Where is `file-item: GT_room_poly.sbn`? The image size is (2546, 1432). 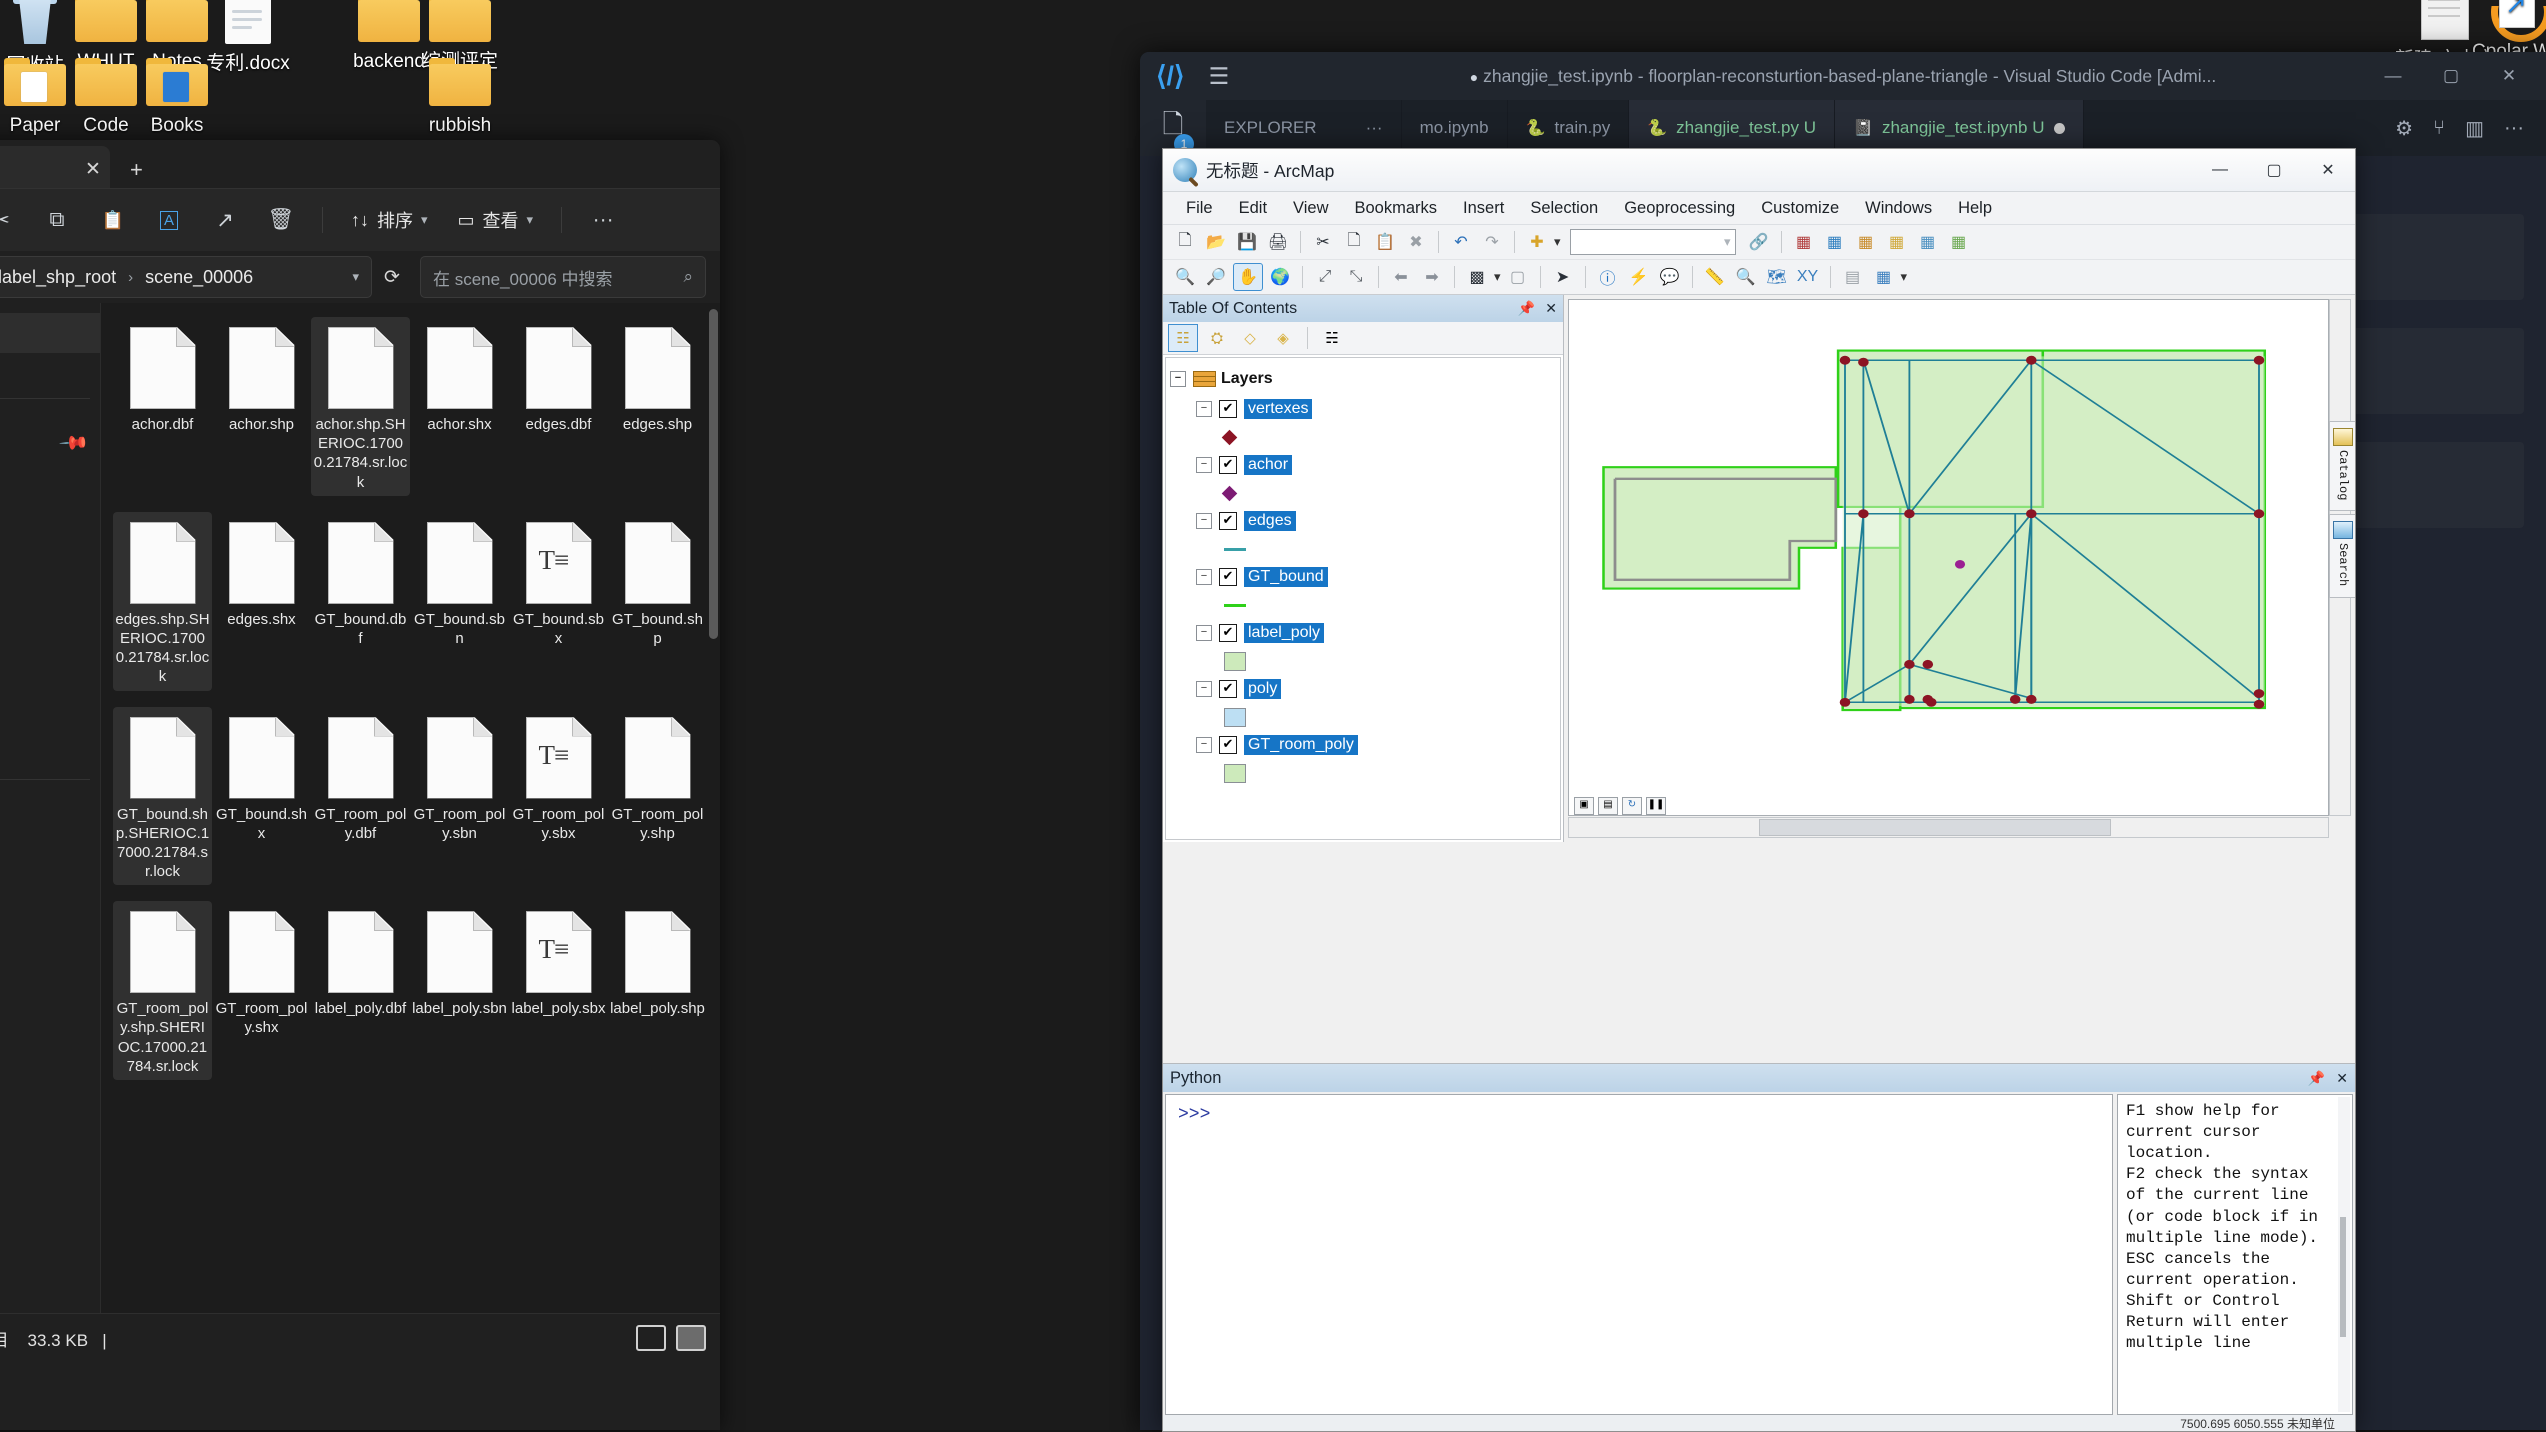 file-item: GT_room_poly.sbn is located at coordinates (459, 796).